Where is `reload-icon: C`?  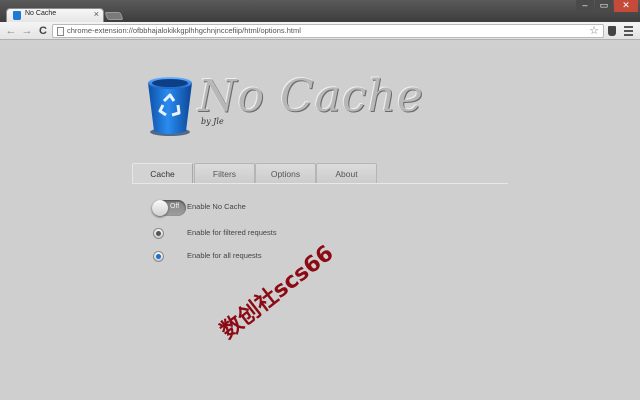
reload-icon: C is located at coordinates (43, 31).